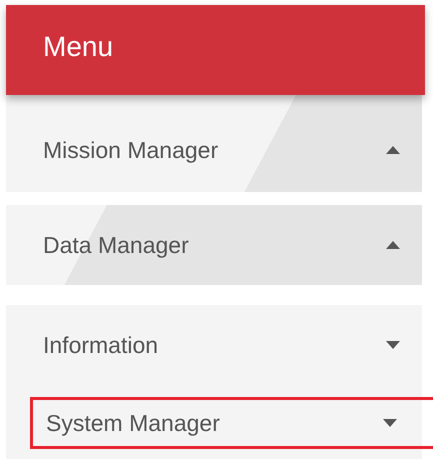 This screenshot has height=459, width=433. I want to click on submenu-item: System Manager, so click(231, 423).